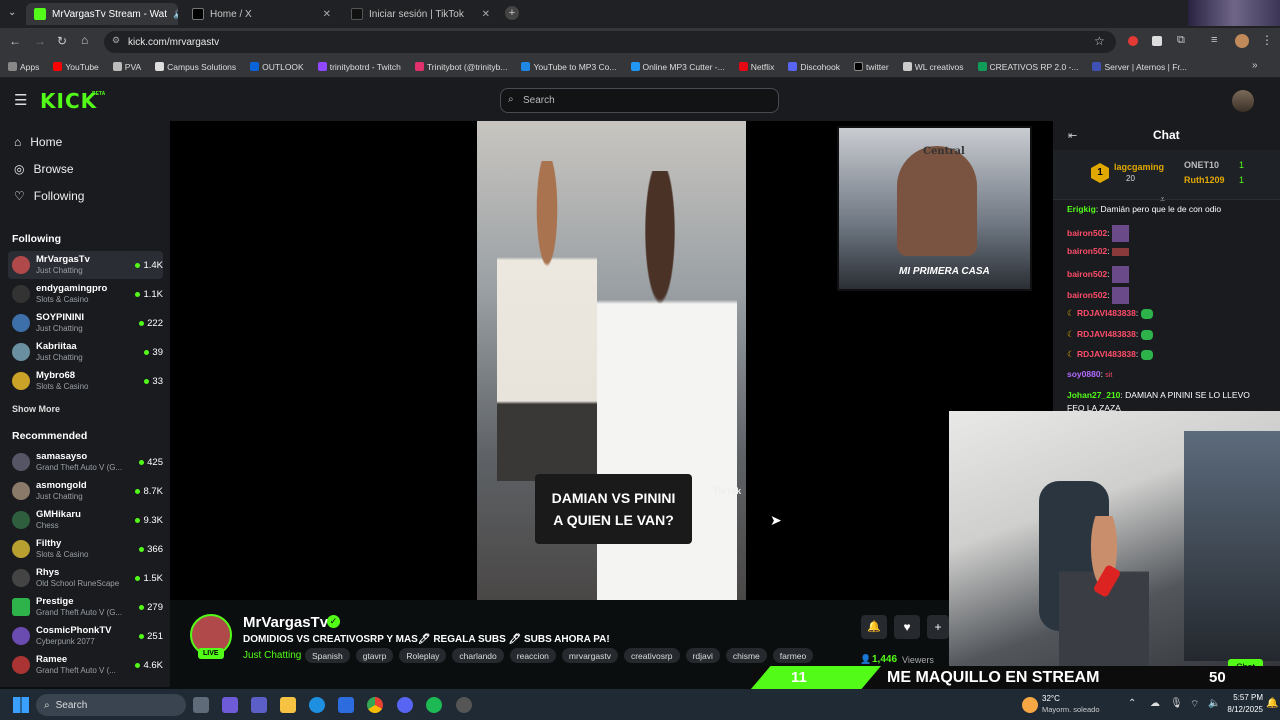 Image resolution: width=1280 pixels, height=720 pixels. I want to click on tag: rdjavi, so click(702, 655).